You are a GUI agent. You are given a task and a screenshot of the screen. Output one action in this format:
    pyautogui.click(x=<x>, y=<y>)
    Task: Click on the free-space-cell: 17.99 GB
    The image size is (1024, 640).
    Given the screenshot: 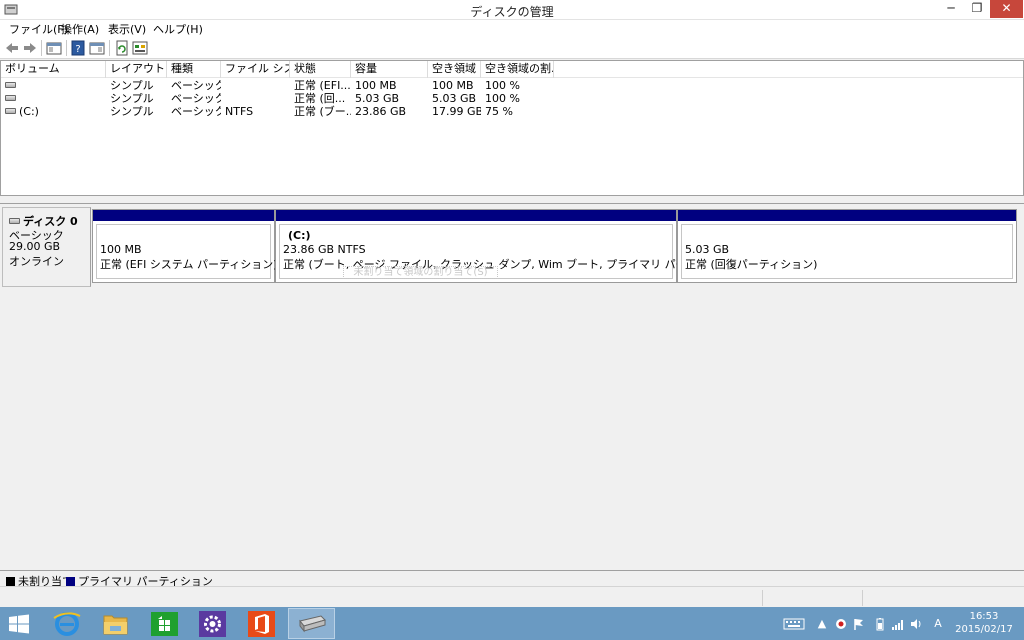 What is the action you would take?
    pyautogui.click(x=456, y=111)
    